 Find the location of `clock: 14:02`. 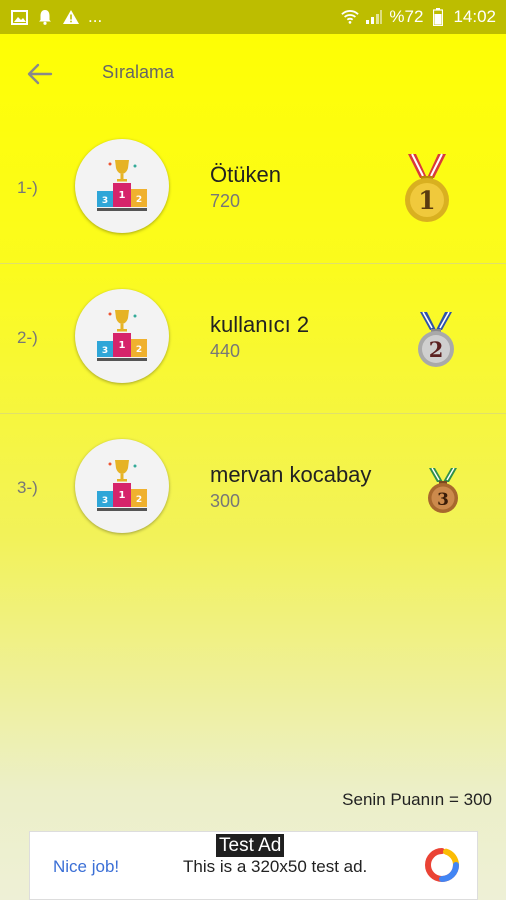

clock: 14:02 is located at coordinates (474, 16).